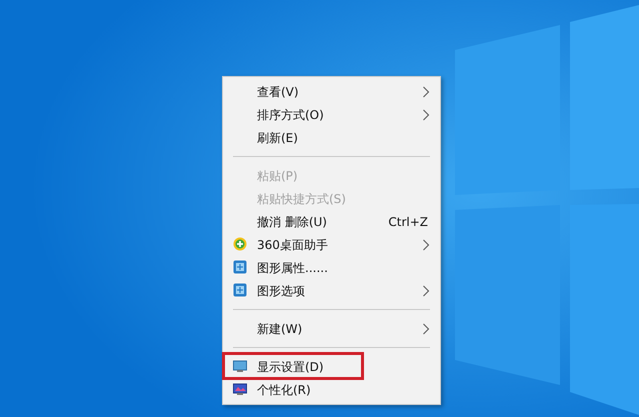 The height and width of the screenshot is (417, 639). Describe the element at coordinates (240, 389) in the screenshot. I see `colorful-monitor-icon` at that location.